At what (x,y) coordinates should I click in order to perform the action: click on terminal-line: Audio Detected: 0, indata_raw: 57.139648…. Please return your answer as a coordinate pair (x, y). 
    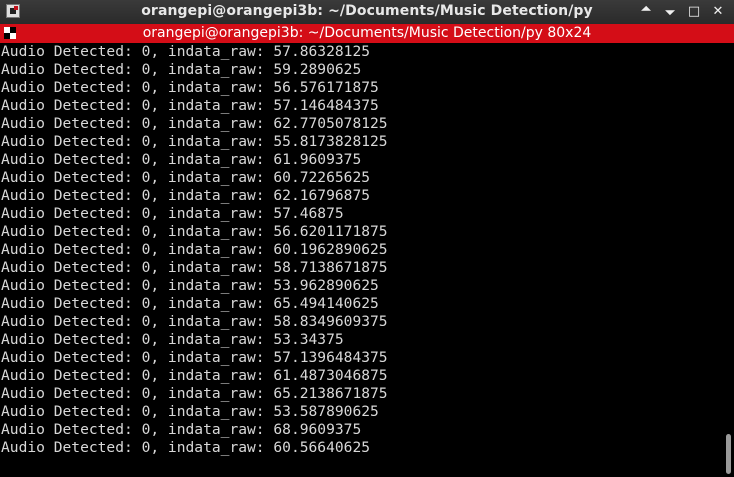
    Looking at the image, I should click on (194, 357).